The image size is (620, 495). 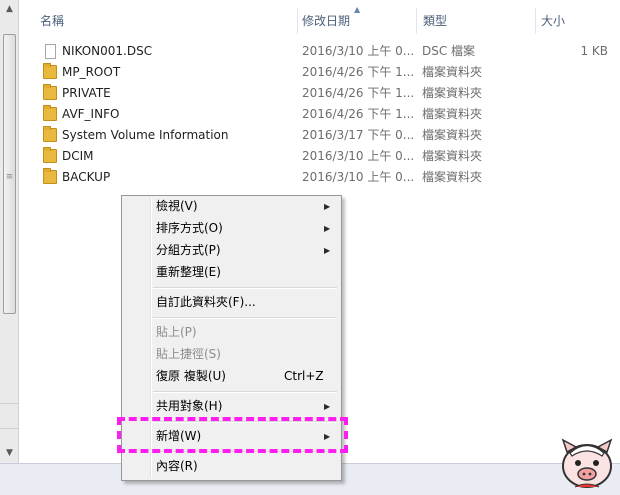 What do you see at coordinates (304, 376) in the screenshot?
I see `menu-item-shortcut: Ctrl+Z` at bounding box center [304, 376].